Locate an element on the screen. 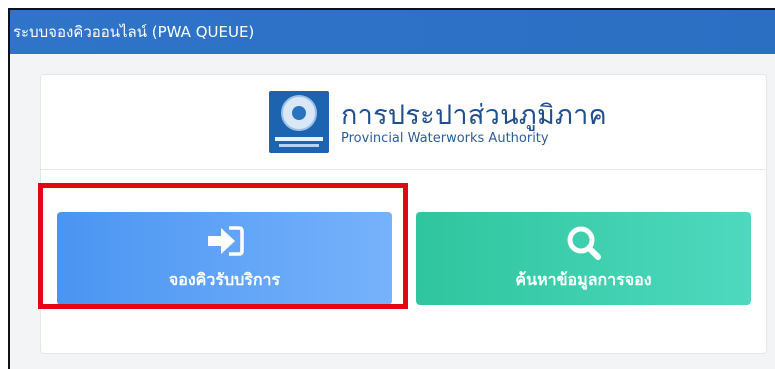 This screenshot has height=369, width=775. app-title-bar: ระบบจองคิวออนไลน์ (PWA QUEUE) is located at coordinates (392, 32).